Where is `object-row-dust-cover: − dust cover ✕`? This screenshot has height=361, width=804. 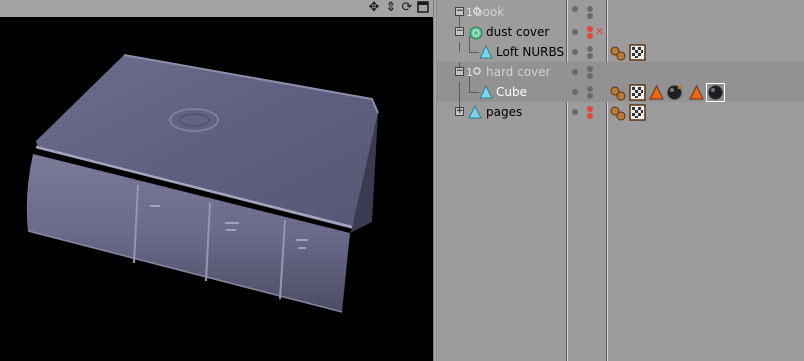
object-row-dust-cover: − dust cover ✕ is located at coordinates (620, 29).